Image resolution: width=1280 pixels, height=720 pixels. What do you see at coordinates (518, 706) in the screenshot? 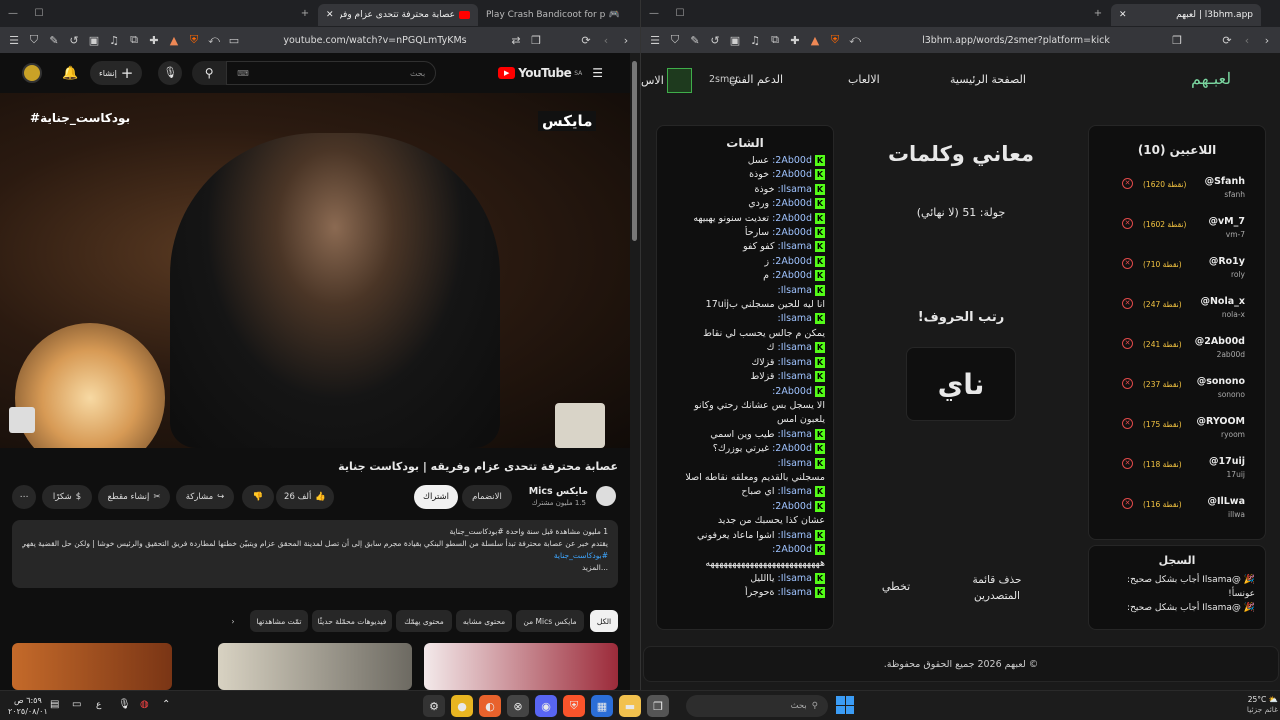
I see `xbox-icon: ⊗` at bounding box center [518, 706].